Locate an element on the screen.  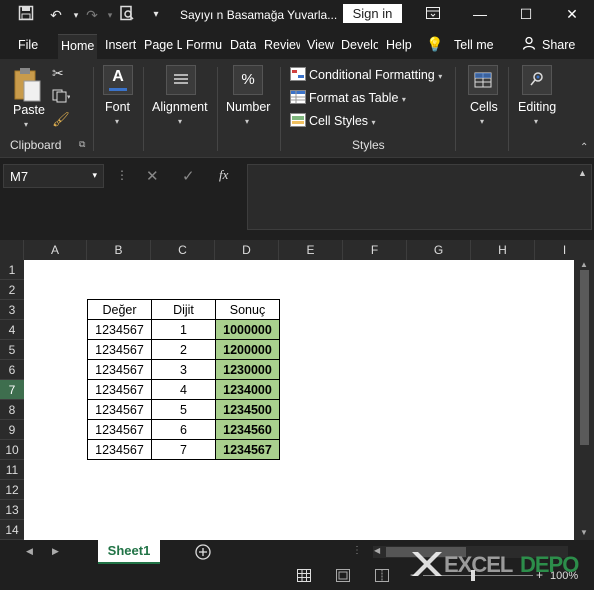
format-as-table-button: Format as Table ▾ is located at coordinates (357, 98).